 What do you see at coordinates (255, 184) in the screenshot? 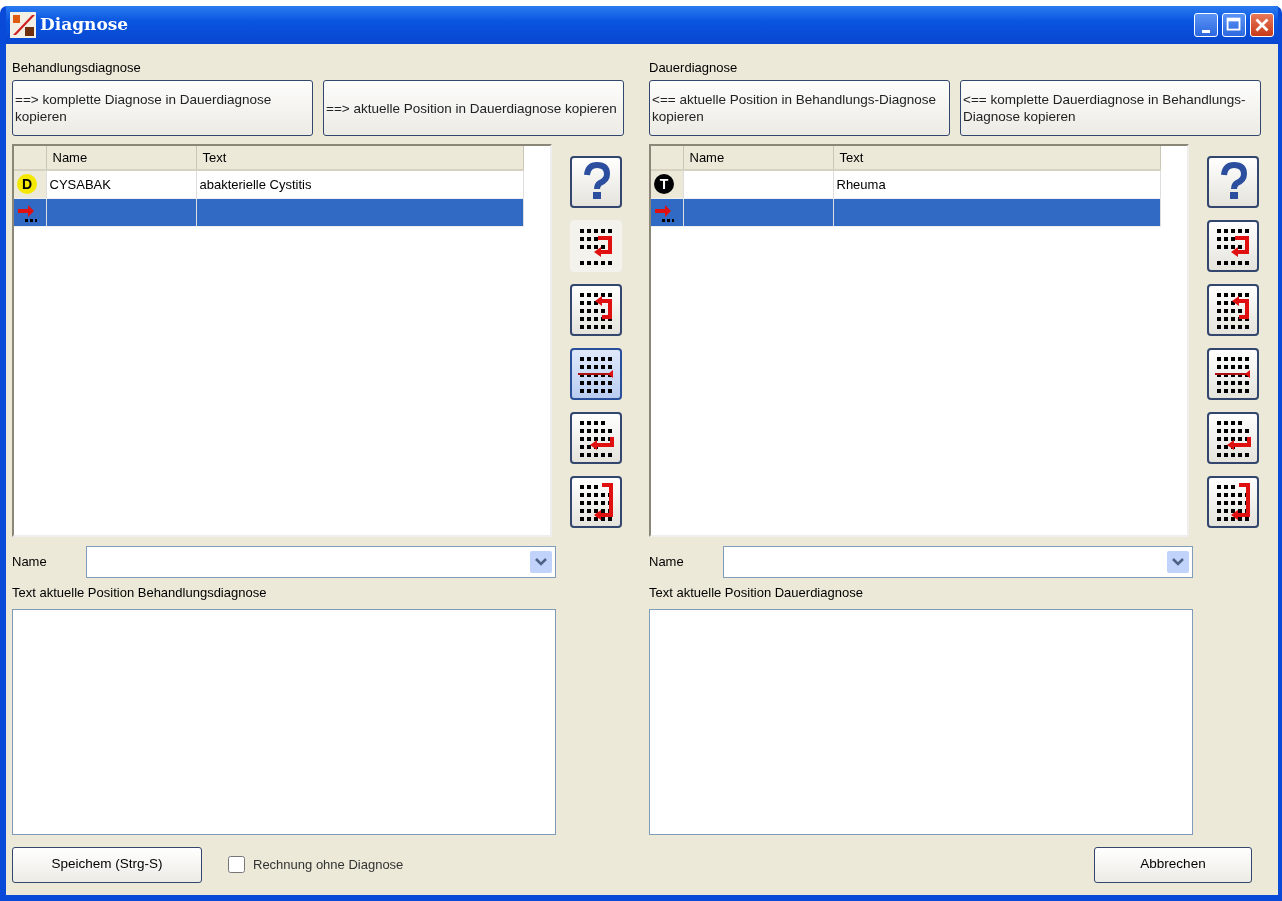
I see `table-cell: abakterielle Cystitis` at bounding box center [255, 184].